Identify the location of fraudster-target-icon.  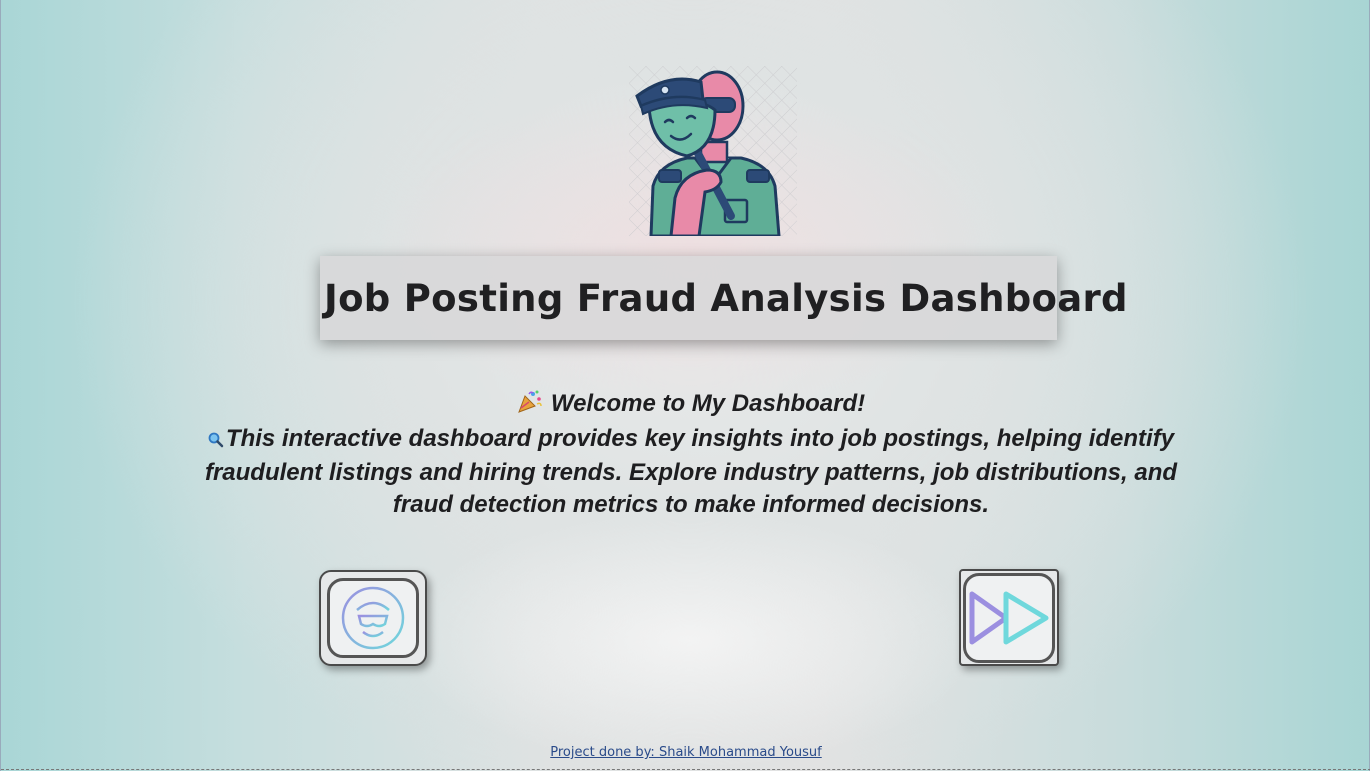
(373, 618).